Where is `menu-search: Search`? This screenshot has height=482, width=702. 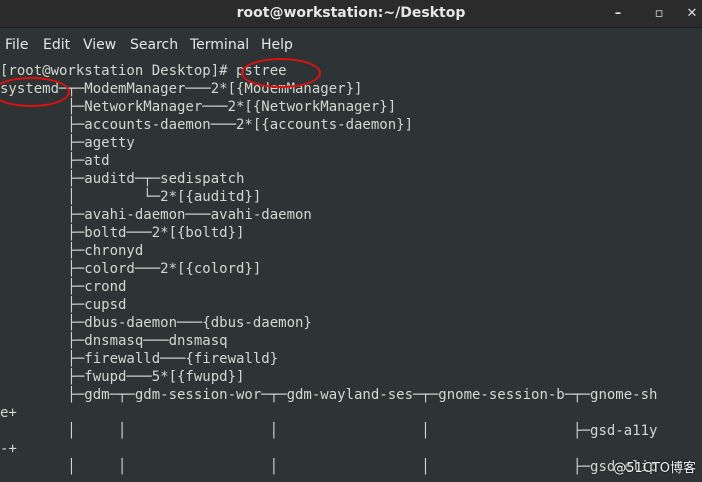 menu-search: Search is located at coordinates (154, 44).